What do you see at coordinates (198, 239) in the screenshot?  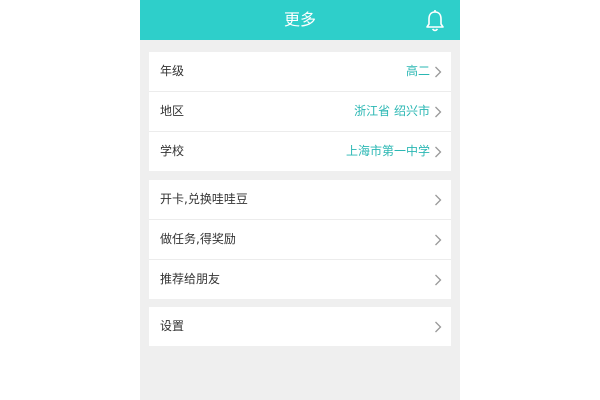 I see `tasks-label: 做任务,得奖励` at bounding box center [198, 239].